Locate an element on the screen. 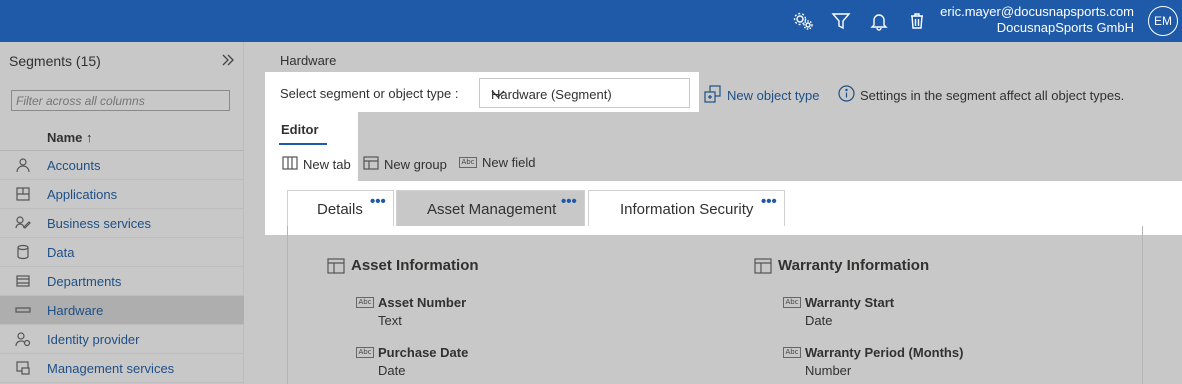  trash-icon is located at coordinates (917, 21).